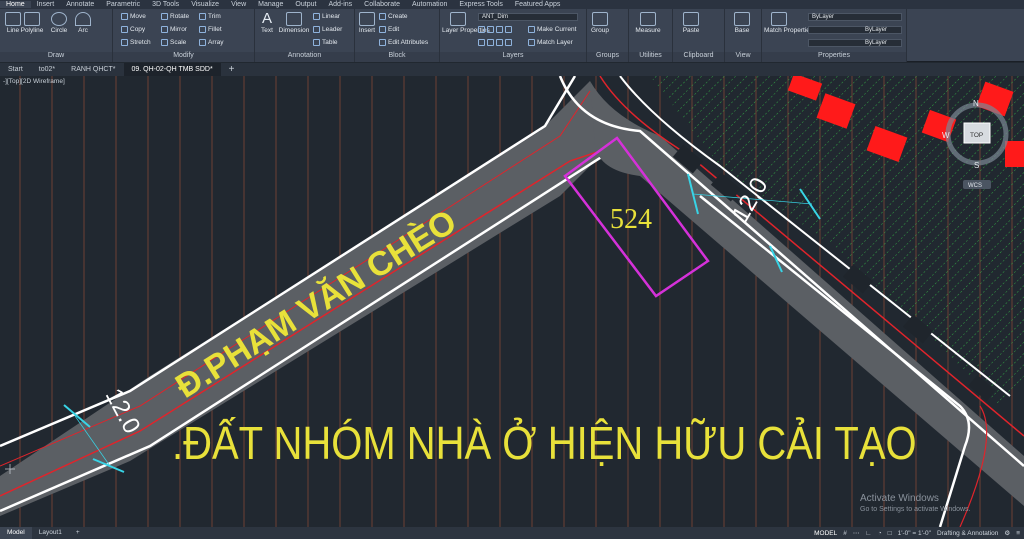 This screenshot has width=1024, height=539. What do you see at coordinates (856, 533) in the screenshot?
I see `snap-icon: ⋯` at bounding box center [856, 533].